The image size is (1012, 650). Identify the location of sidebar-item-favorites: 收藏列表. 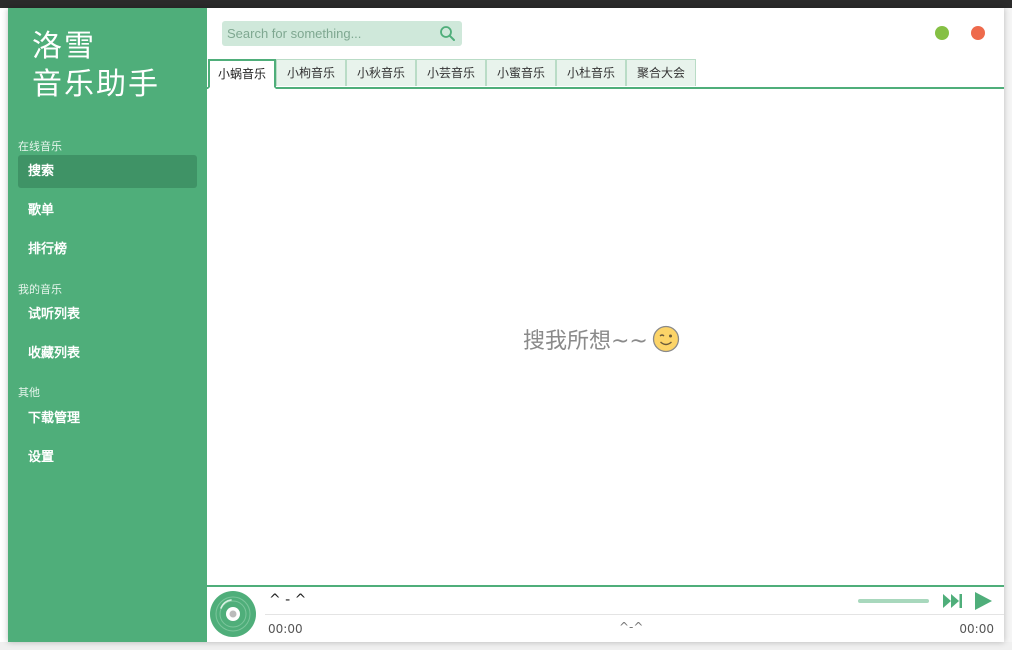
(107, 353).